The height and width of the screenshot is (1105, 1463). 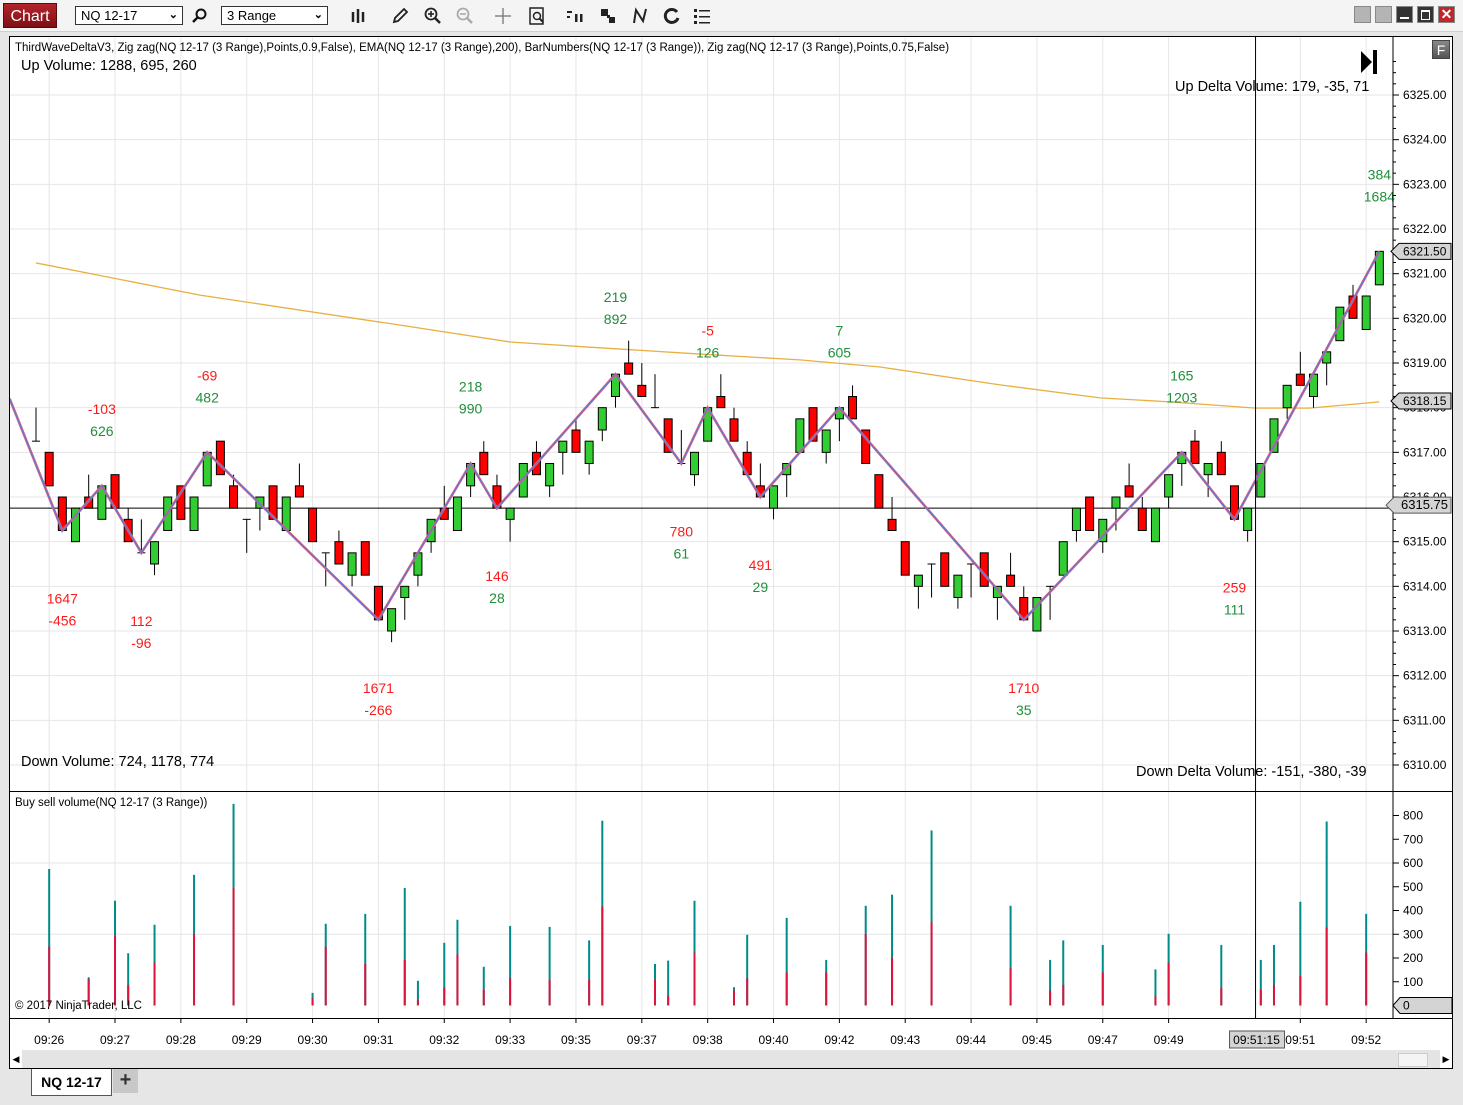 What do you see at coordinates (1425, 274) in the screenshot?
I see `price-tick-label: 6321.00` at bounding box center [1425, 274].